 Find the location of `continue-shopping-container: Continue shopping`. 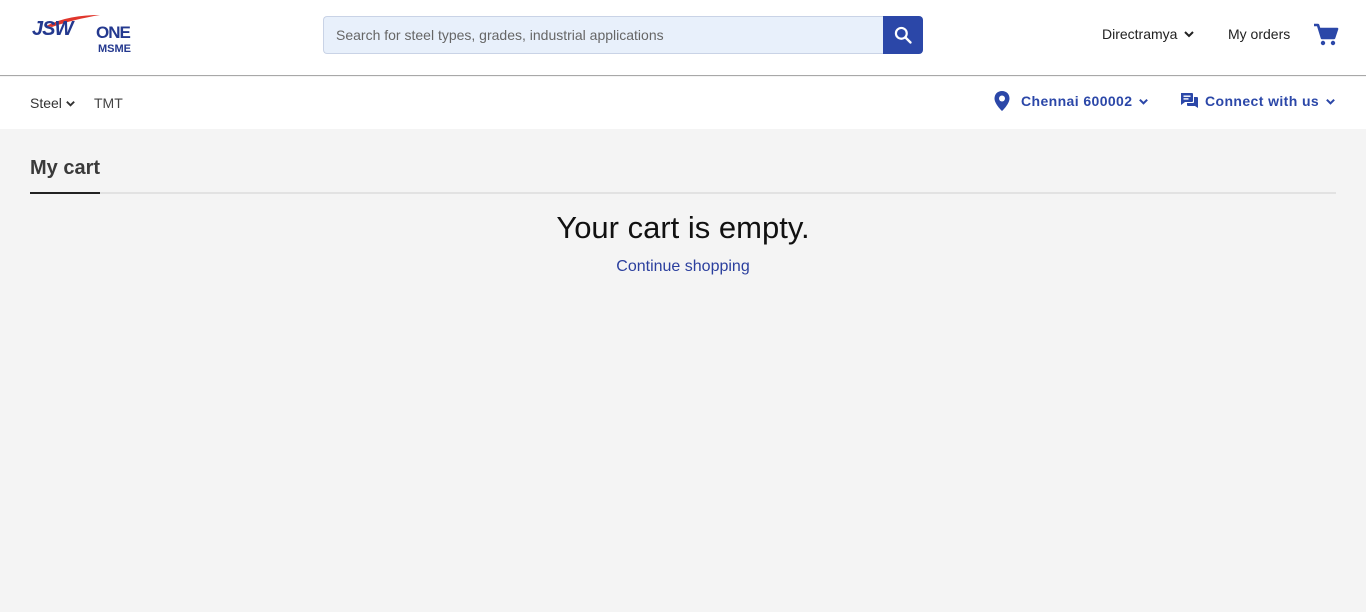

continue-shopping-container: Continue shopping is located at coordinates (683, 267).